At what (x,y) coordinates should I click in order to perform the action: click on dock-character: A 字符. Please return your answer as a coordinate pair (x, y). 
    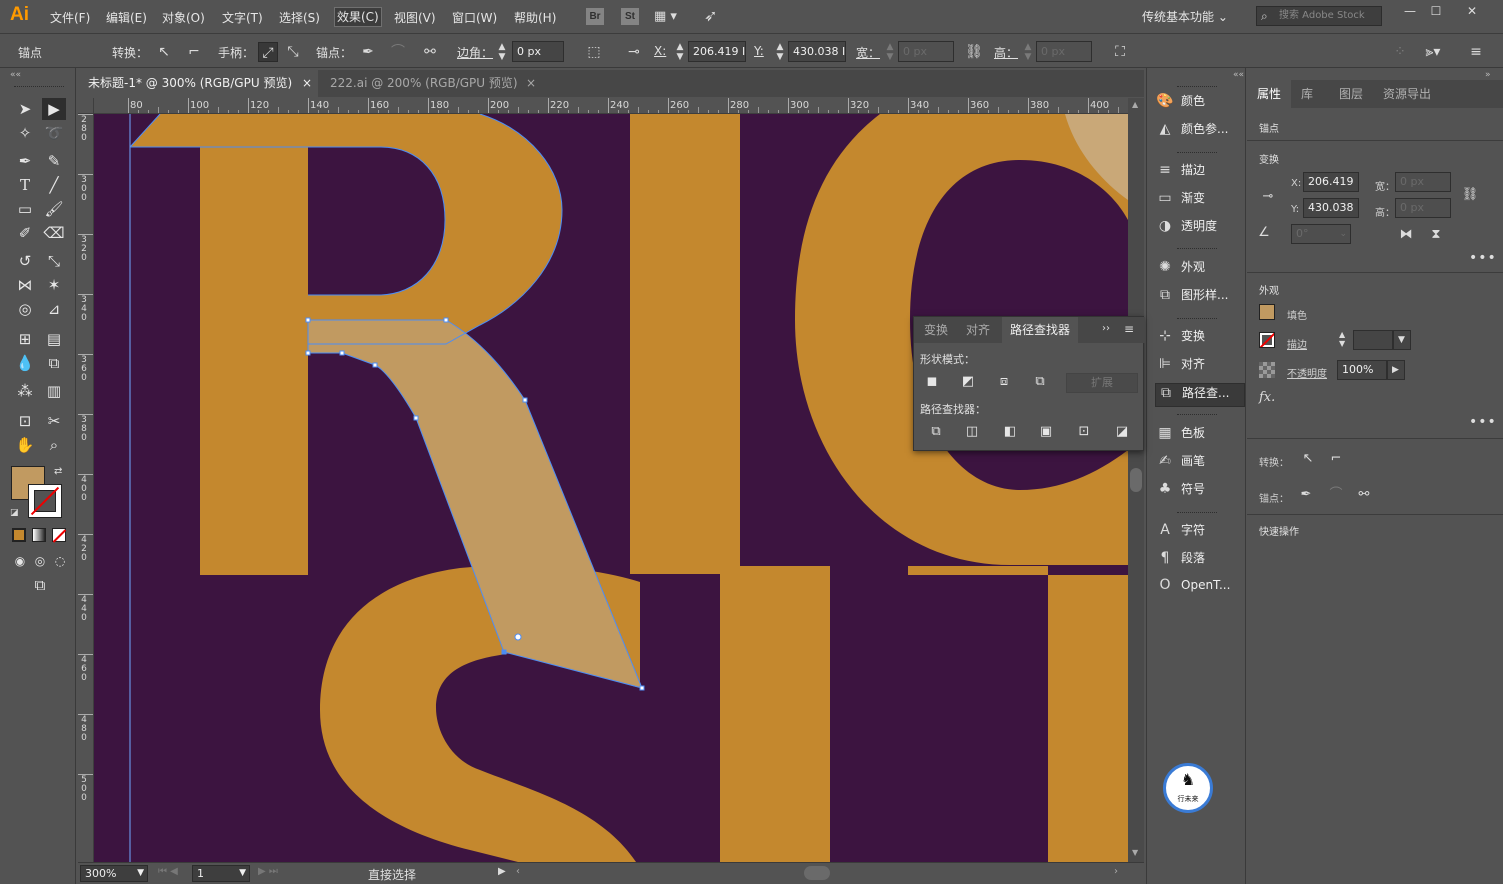
    Looking at the image, I should click on (1200, 533).